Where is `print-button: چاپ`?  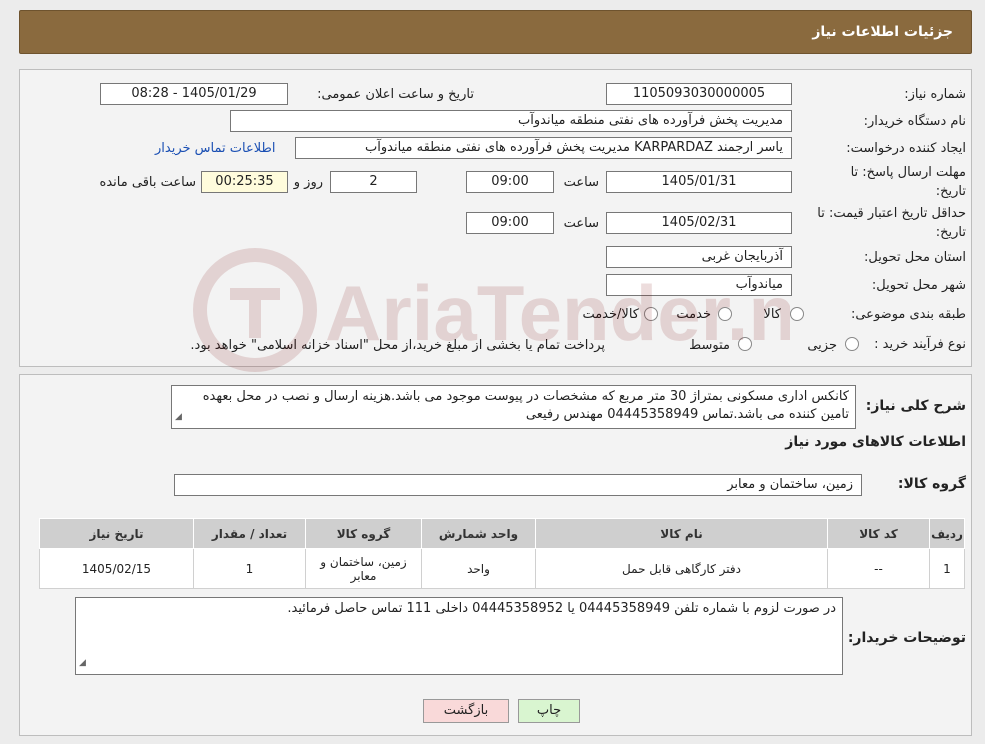
print-button: چاپ is located at coordinates (549, 711).